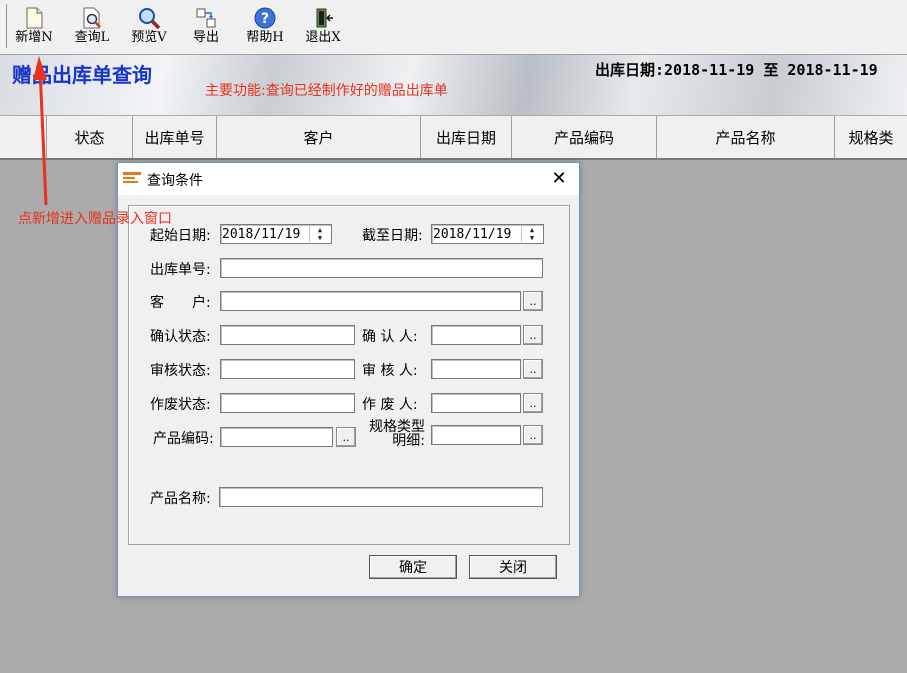 This screenshot has height=673, width=907. I want to click on annotation-text: 点新增进入赠品录入窗口, so click(95, 219).